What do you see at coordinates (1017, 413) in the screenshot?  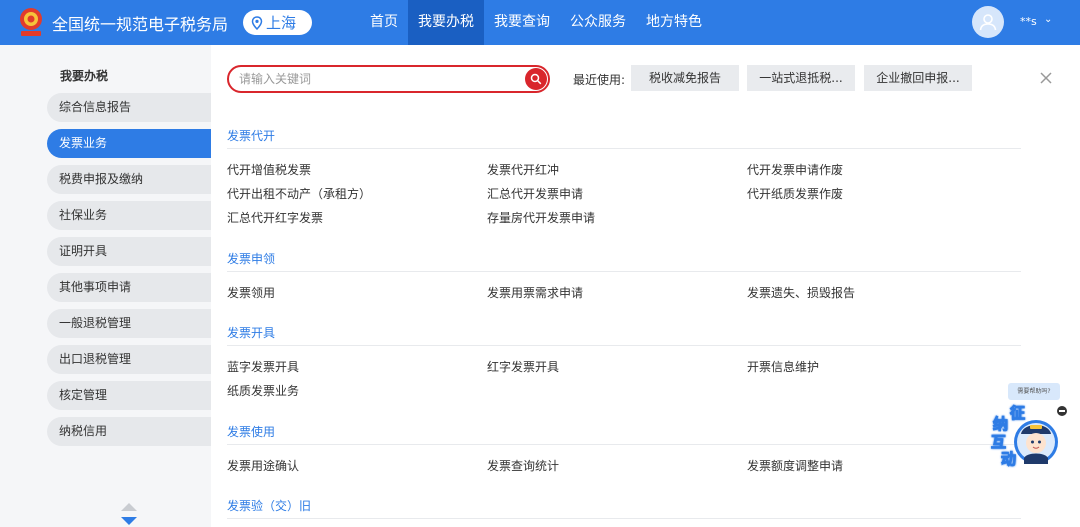 I see `assistant-char: 征` at bounding box center [1017, 413].